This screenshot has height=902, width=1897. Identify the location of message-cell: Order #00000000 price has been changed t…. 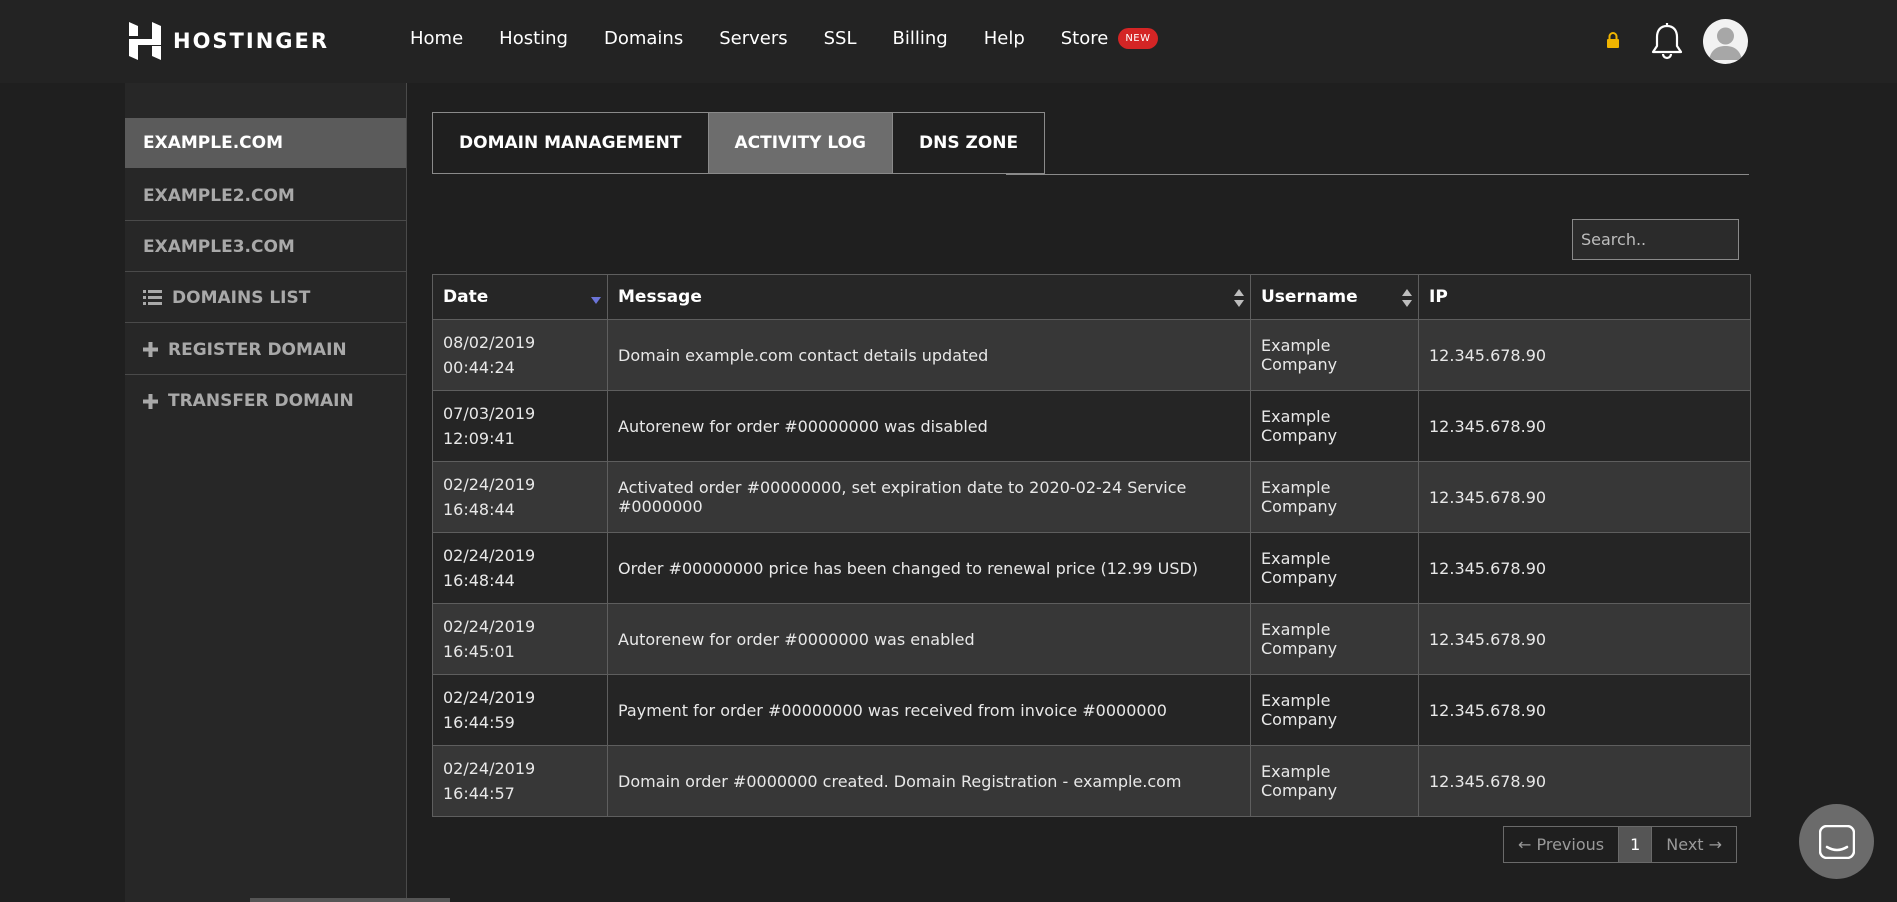
(929, 568).